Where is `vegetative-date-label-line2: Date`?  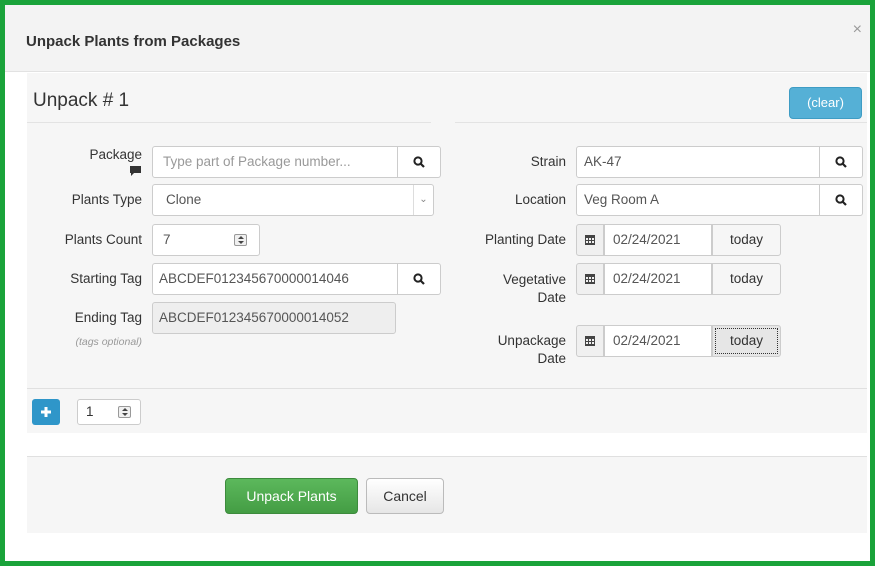 vegetative-date-label-line2: Date is located at coordinates (551, 297).